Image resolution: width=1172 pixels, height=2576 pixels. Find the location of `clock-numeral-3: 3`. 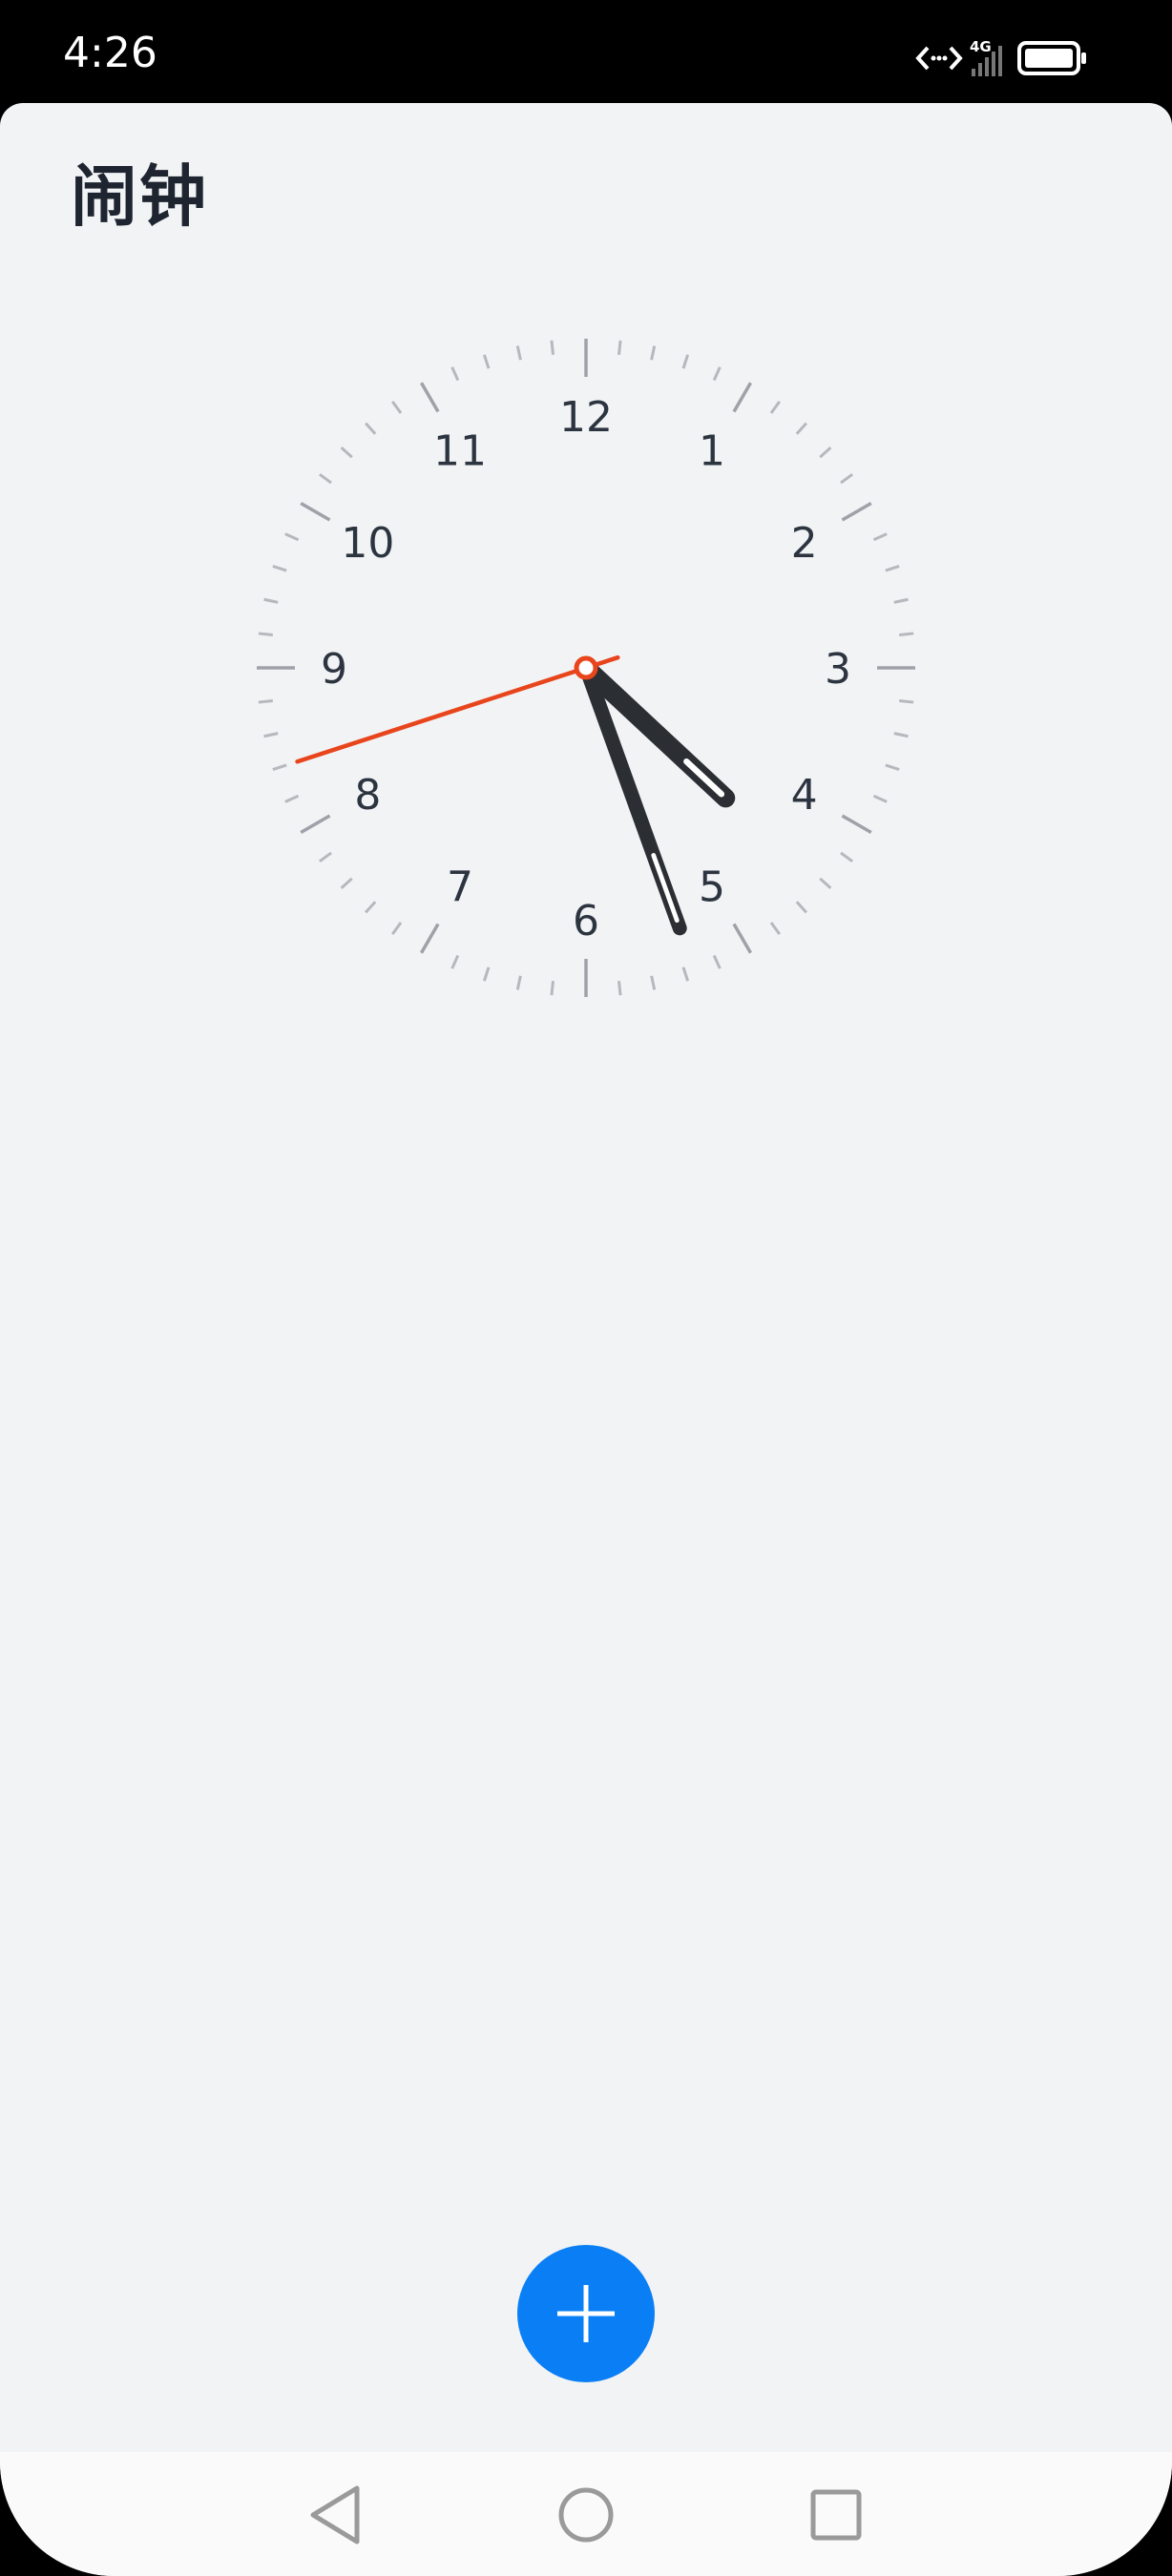

clock-numeral-3: 3 is located at coordinates (838, 669).